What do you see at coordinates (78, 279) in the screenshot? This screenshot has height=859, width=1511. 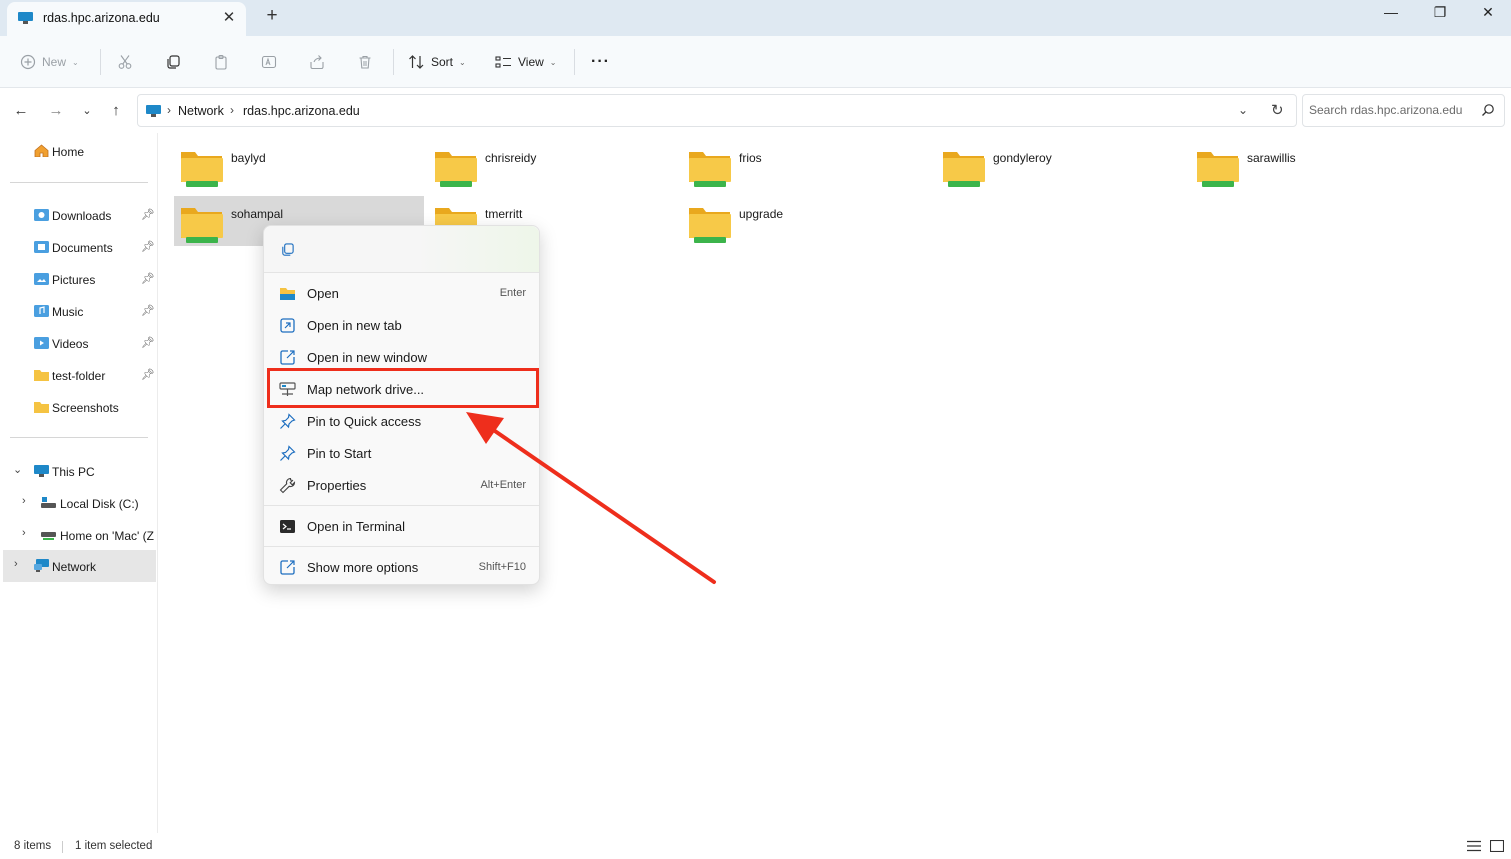 I see `sidebar-item-pictures: Pictures 📌︎` at bounding box center [78, 279].